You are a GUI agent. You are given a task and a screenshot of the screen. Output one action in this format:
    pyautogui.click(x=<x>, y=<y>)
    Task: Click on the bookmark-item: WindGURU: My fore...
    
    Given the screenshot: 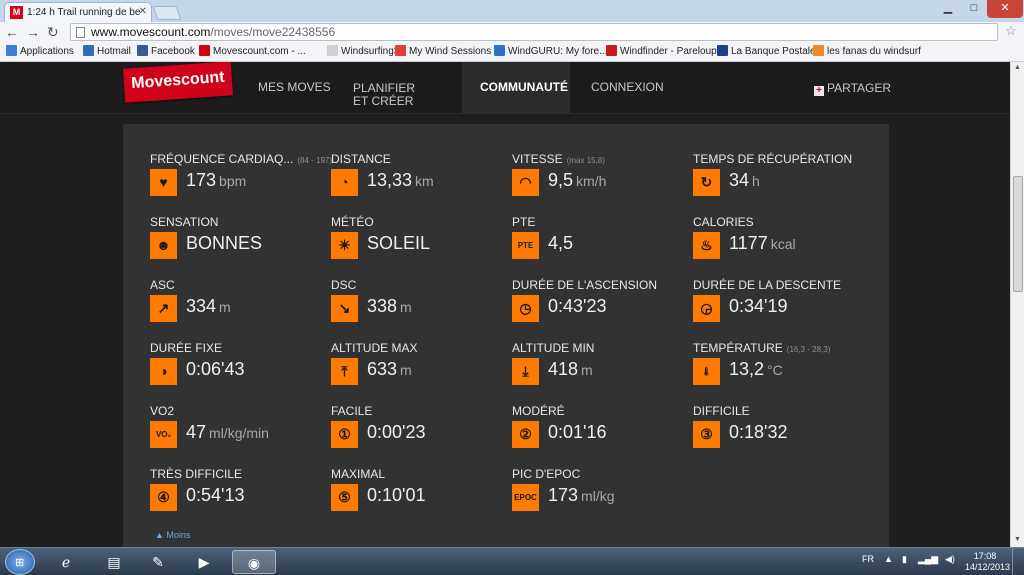 What is the action you would take?
    pyautogui.click(x=550, y=52)
    